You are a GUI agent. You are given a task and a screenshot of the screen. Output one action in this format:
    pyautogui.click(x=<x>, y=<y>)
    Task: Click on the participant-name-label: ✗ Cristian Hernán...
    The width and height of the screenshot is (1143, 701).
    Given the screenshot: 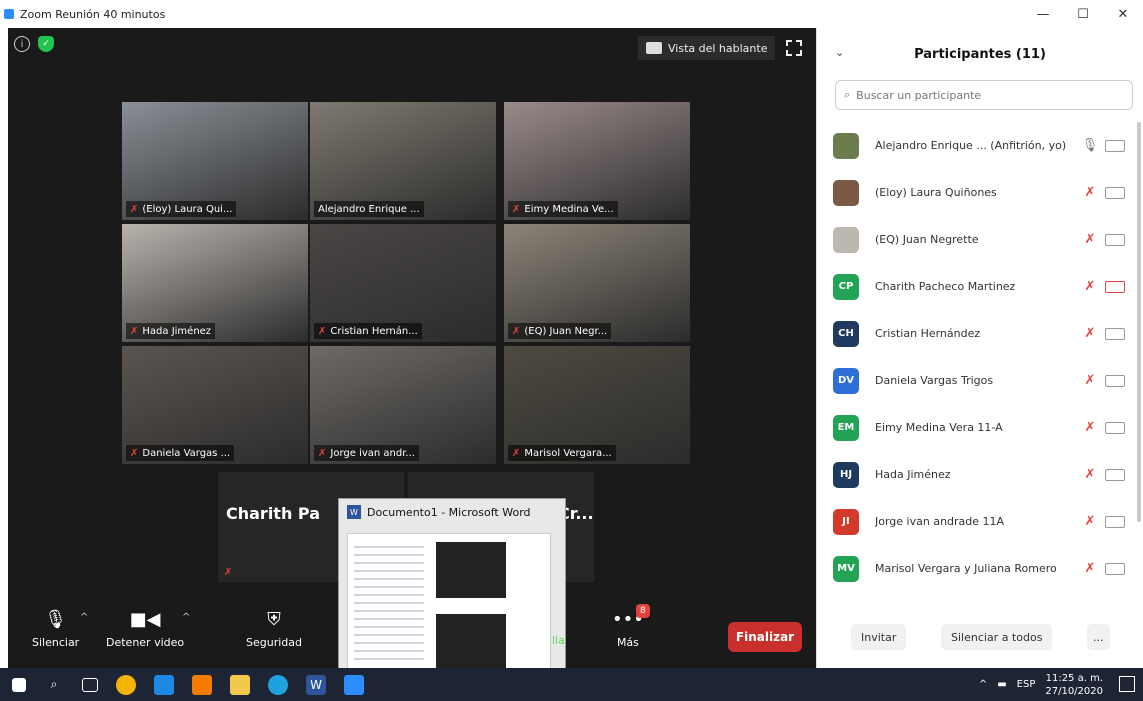 What is the action you would take?
    pyautogui.click(x=368, y=331)
    